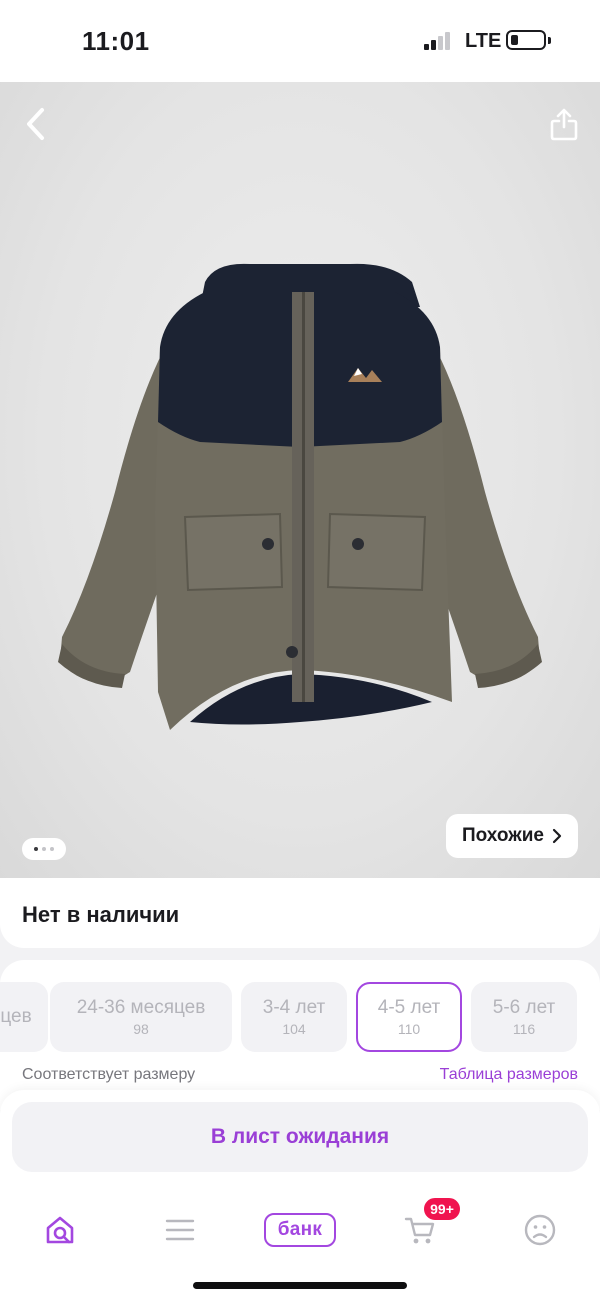  I want to click on waitlist-button: В лист ожидания, so click(300, 1137).